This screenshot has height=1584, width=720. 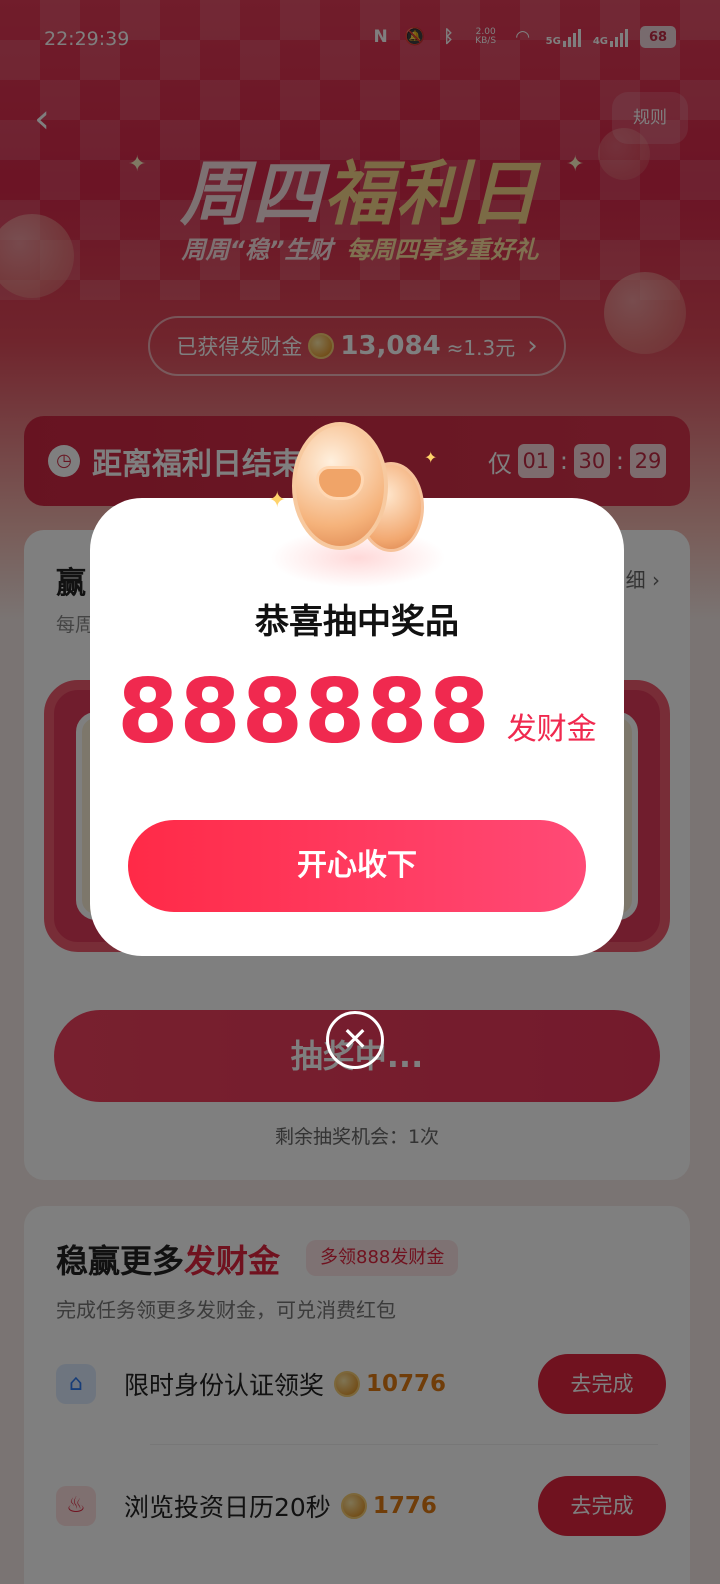 What do you see at coordinates (304, 711) in the screenshot?
I see `prize-amount: 888888` at bounding box center [304, 711].